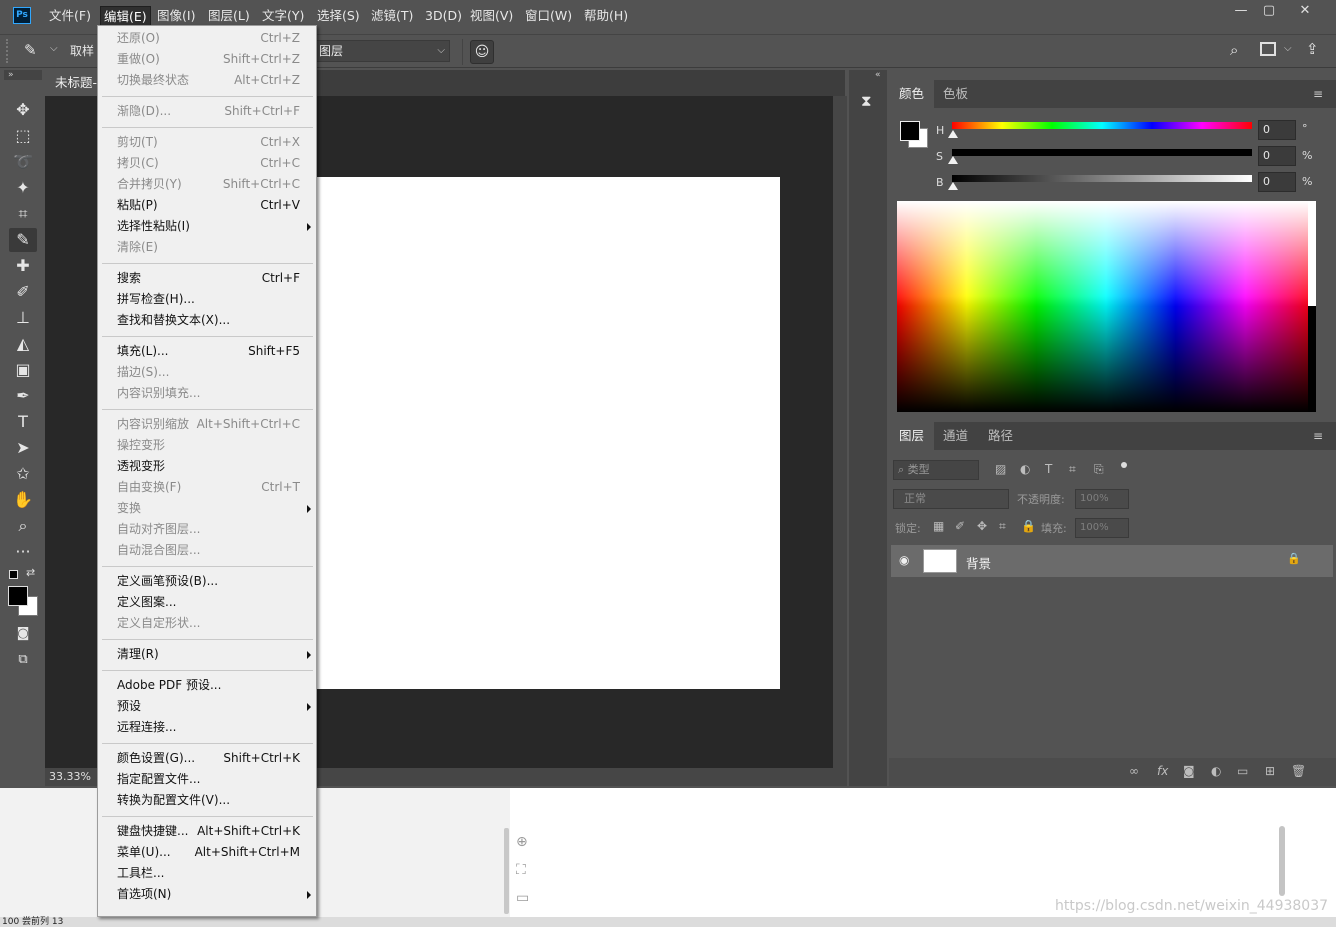  I want to click on menu-8: 视图(V), so click(491, 16).